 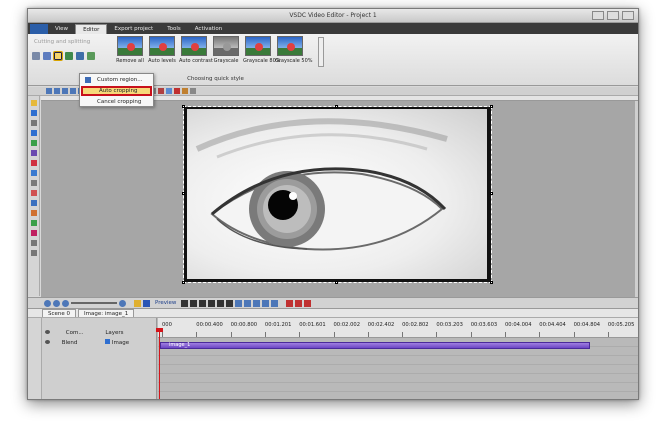 I want to click on tab-scene-0: Scene 0, so click(x=59, y=313).